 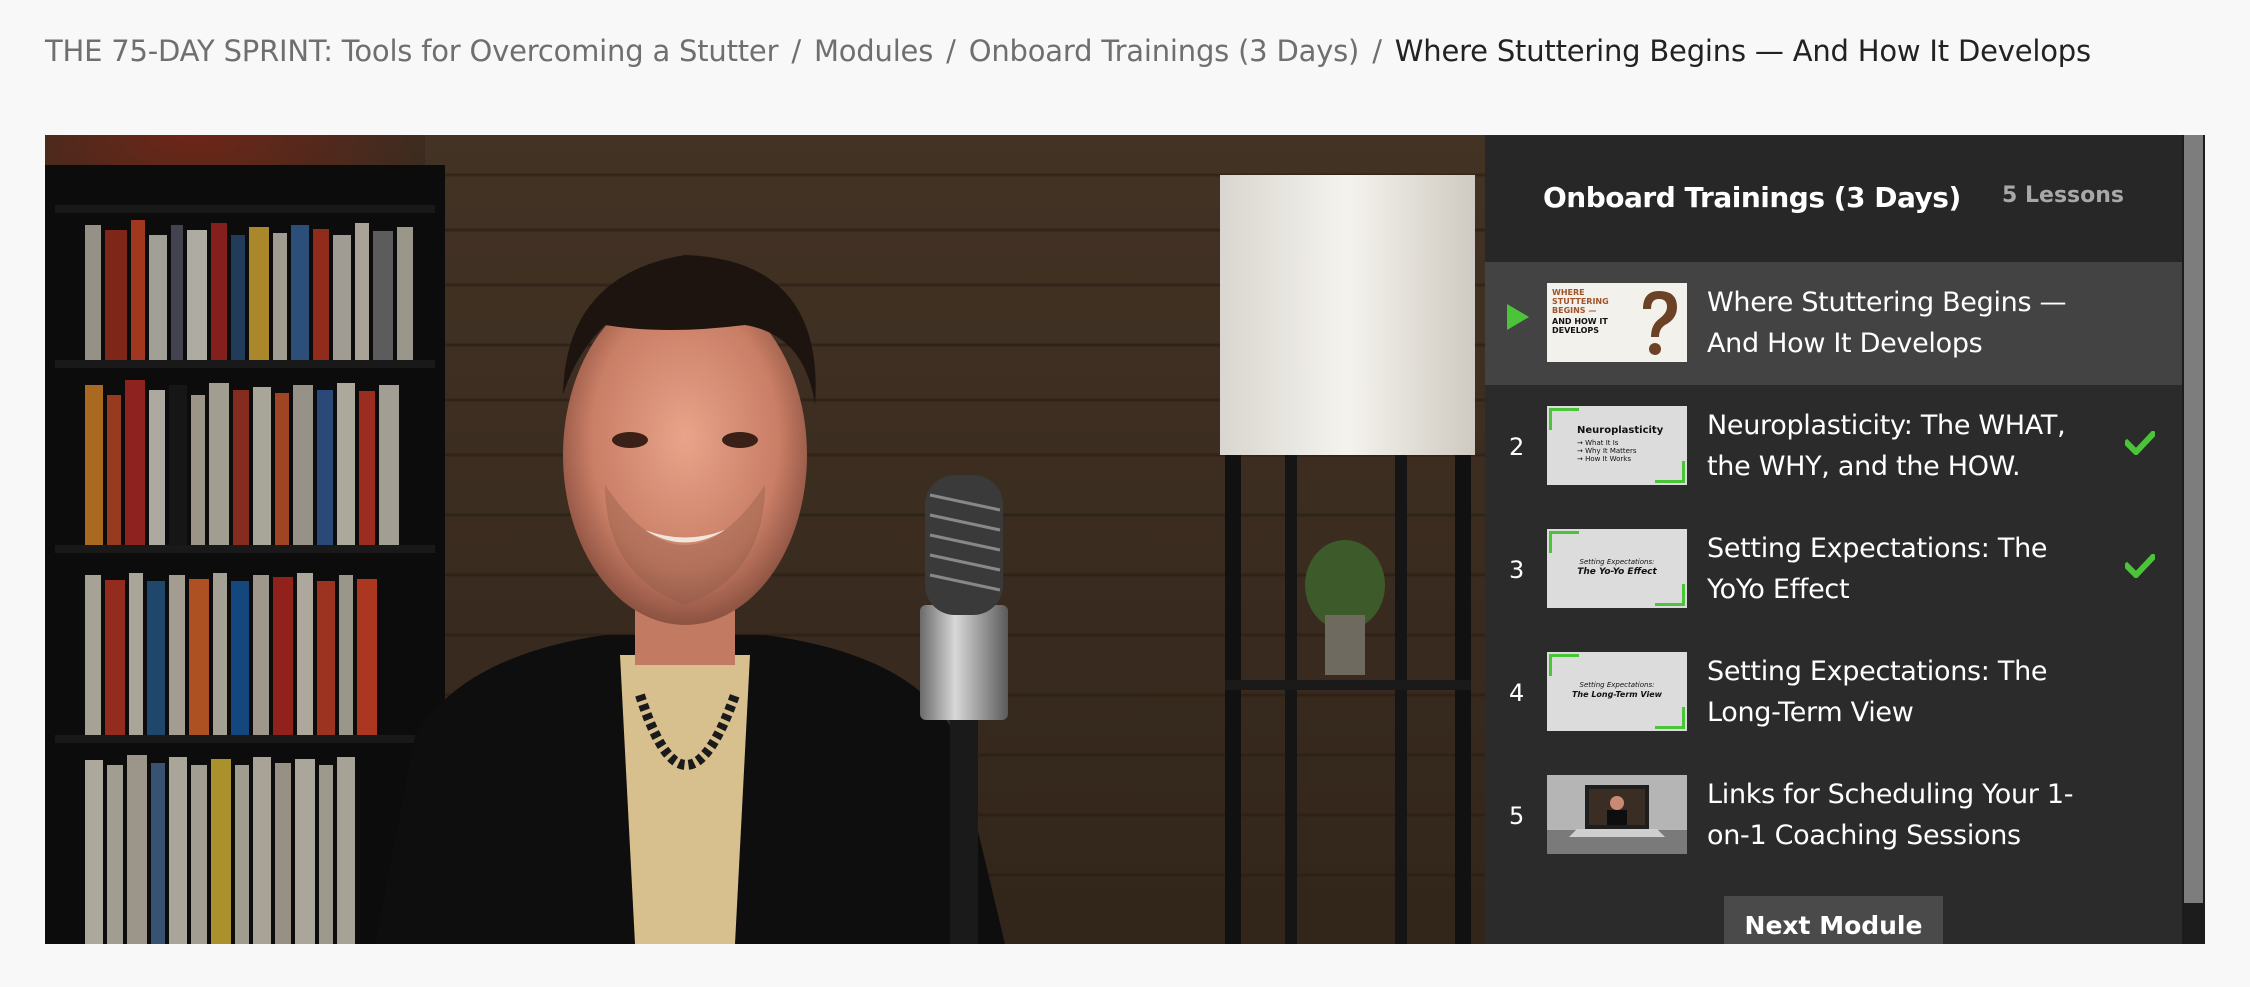 What do you see at coordinates (1877, 692) in the screenshot?
I see `lesson-title: Setting Expectations: The Long-Term View` at bounding box center [1877, 692].